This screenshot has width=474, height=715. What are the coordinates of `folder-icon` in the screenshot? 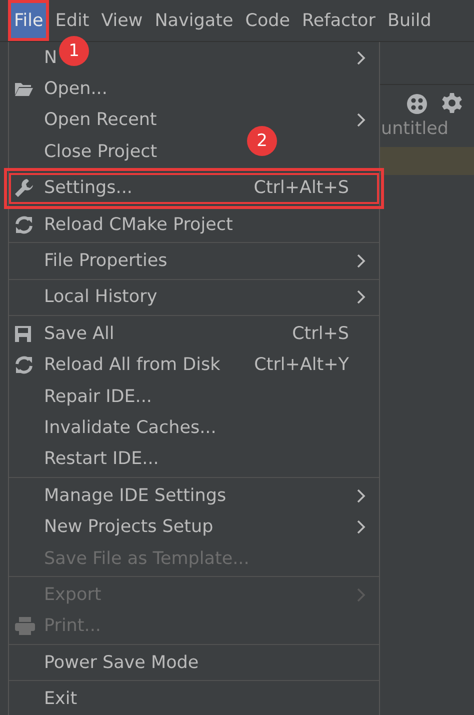 It's located at (24, 89).